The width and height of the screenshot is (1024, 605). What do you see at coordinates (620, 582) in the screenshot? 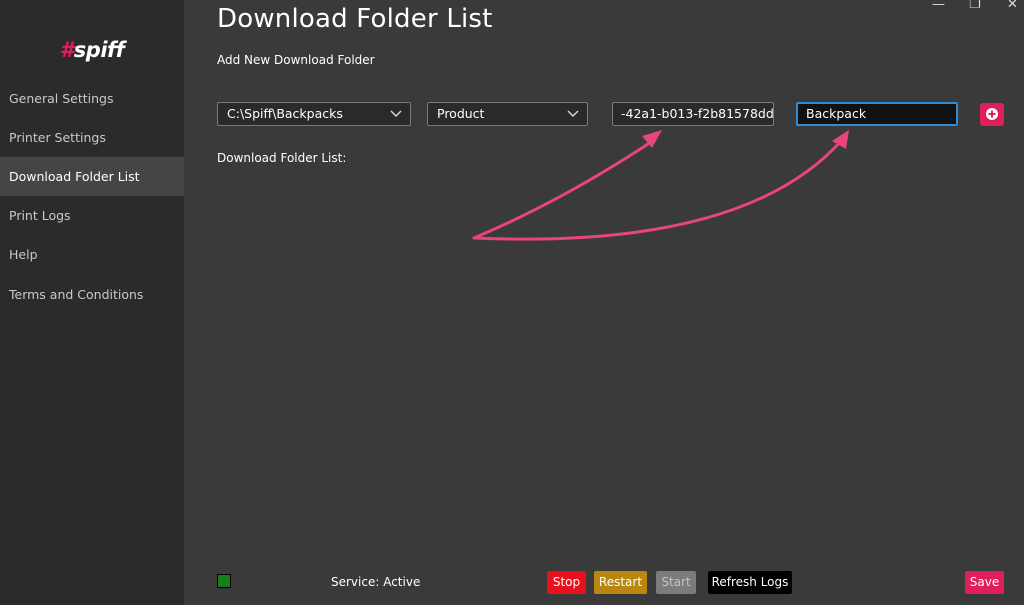
I see `restart-button: Restart` at bounding box center [620, 582].